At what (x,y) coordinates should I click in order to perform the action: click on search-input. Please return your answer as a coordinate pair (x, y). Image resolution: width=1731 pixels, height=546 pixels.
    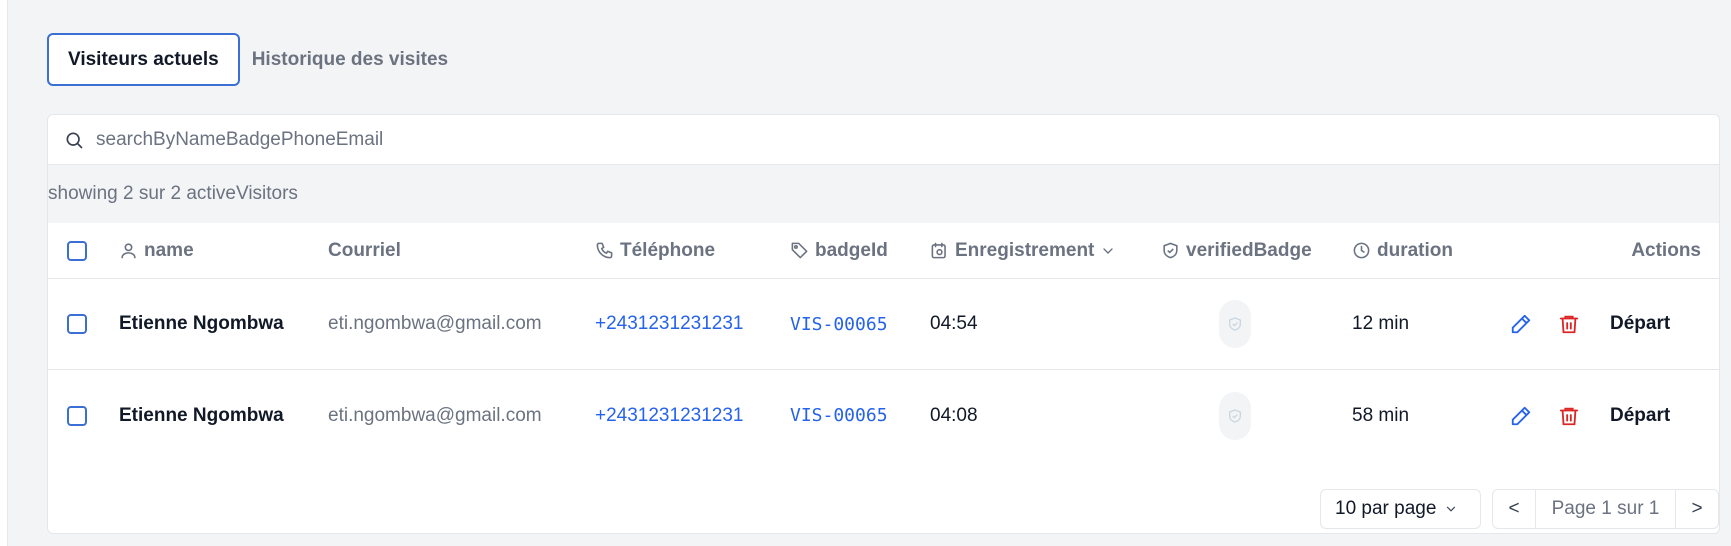
    Looking at the image, I should click on (846, 139).